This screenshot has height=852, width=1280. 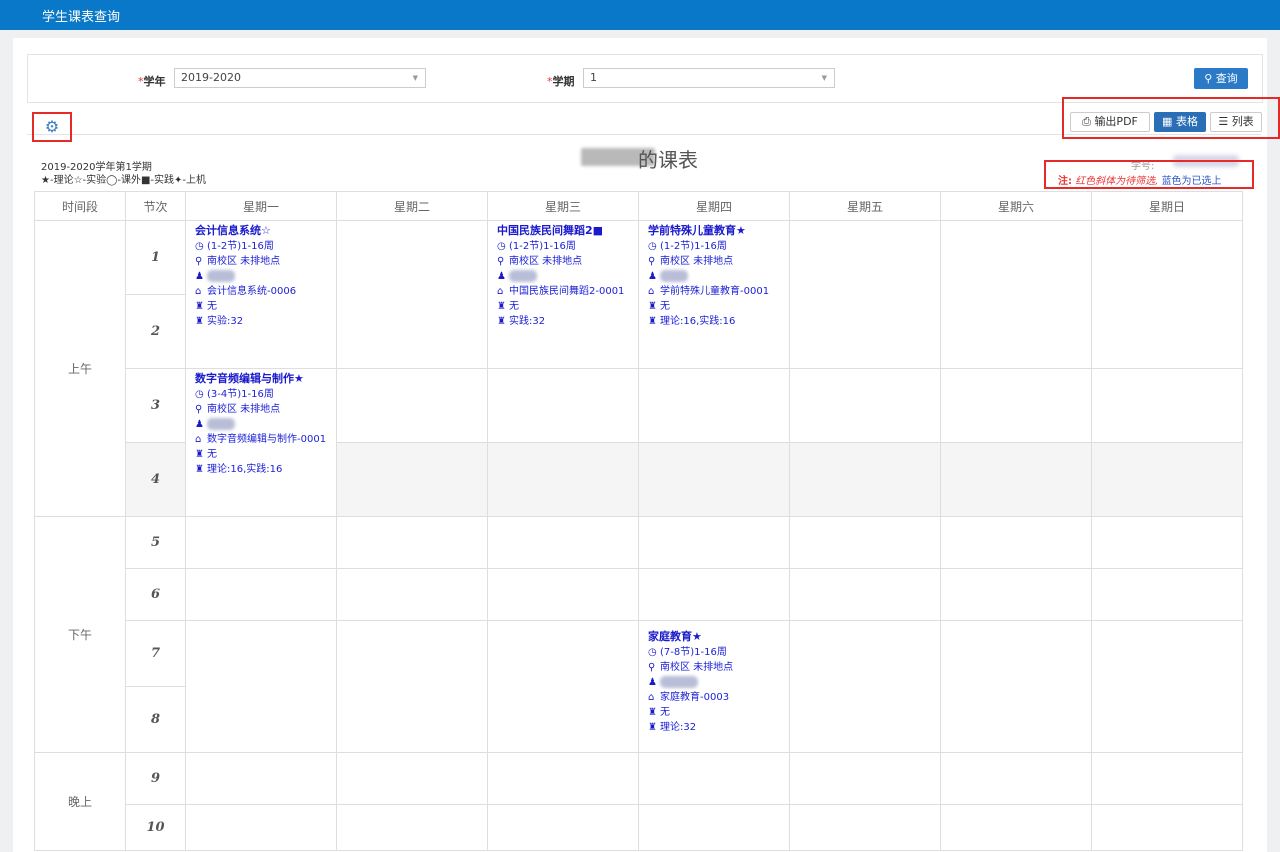 What do you see at coordinates (155, 827) in the screenshot?
I see `session-number: 10` at bounding box center [155, 827].